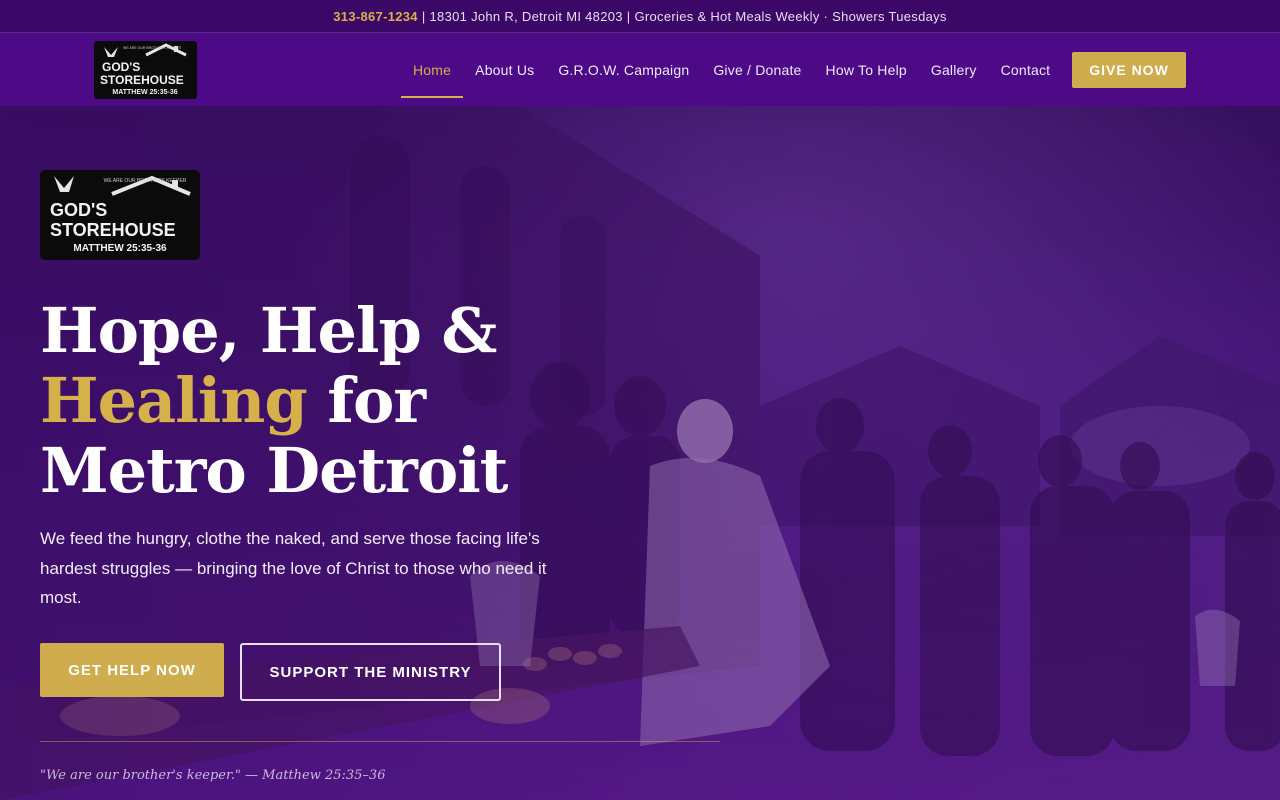  I want to click on hero-title-highlight: Healing, so click(174, 400).